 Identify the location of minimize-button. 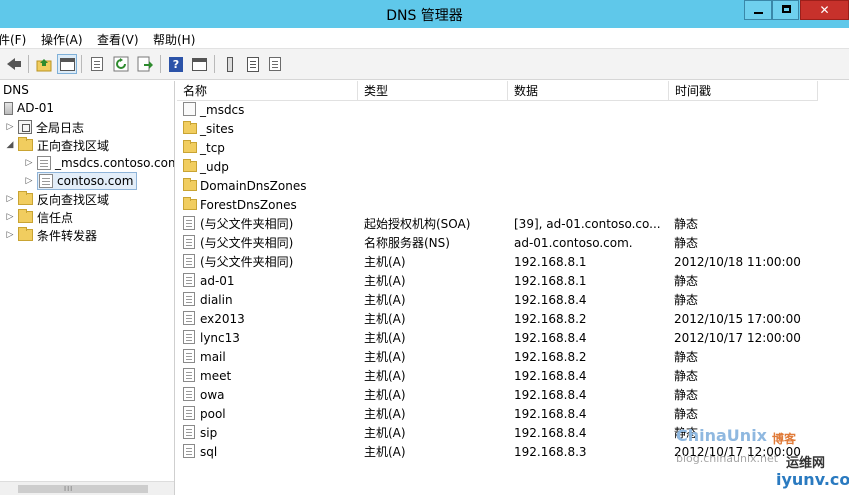
(758, 10).